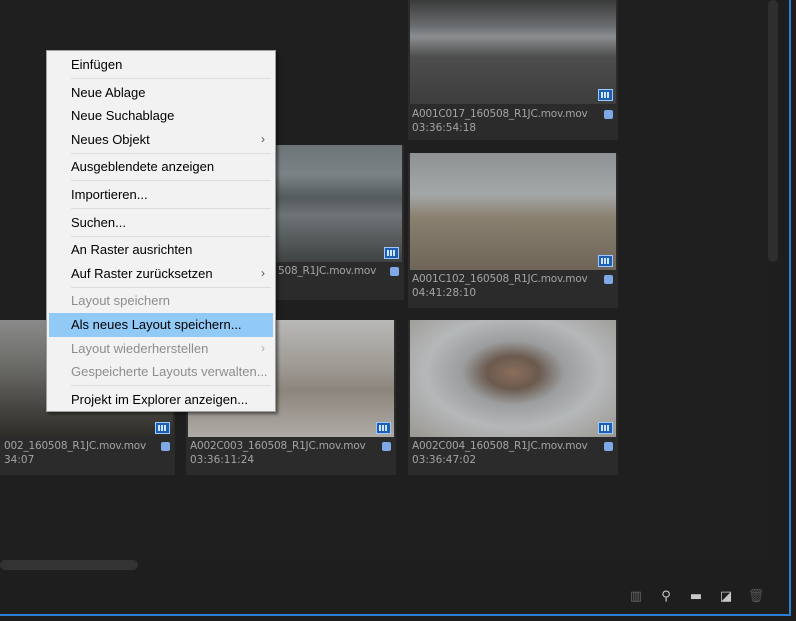 This screenshot has width=796, height=621. What do you see at coordinates (161, 140) in the screenshot?
I see `menu-item-new-item: Neues Objekt ›` at bounding box center [161, 140].